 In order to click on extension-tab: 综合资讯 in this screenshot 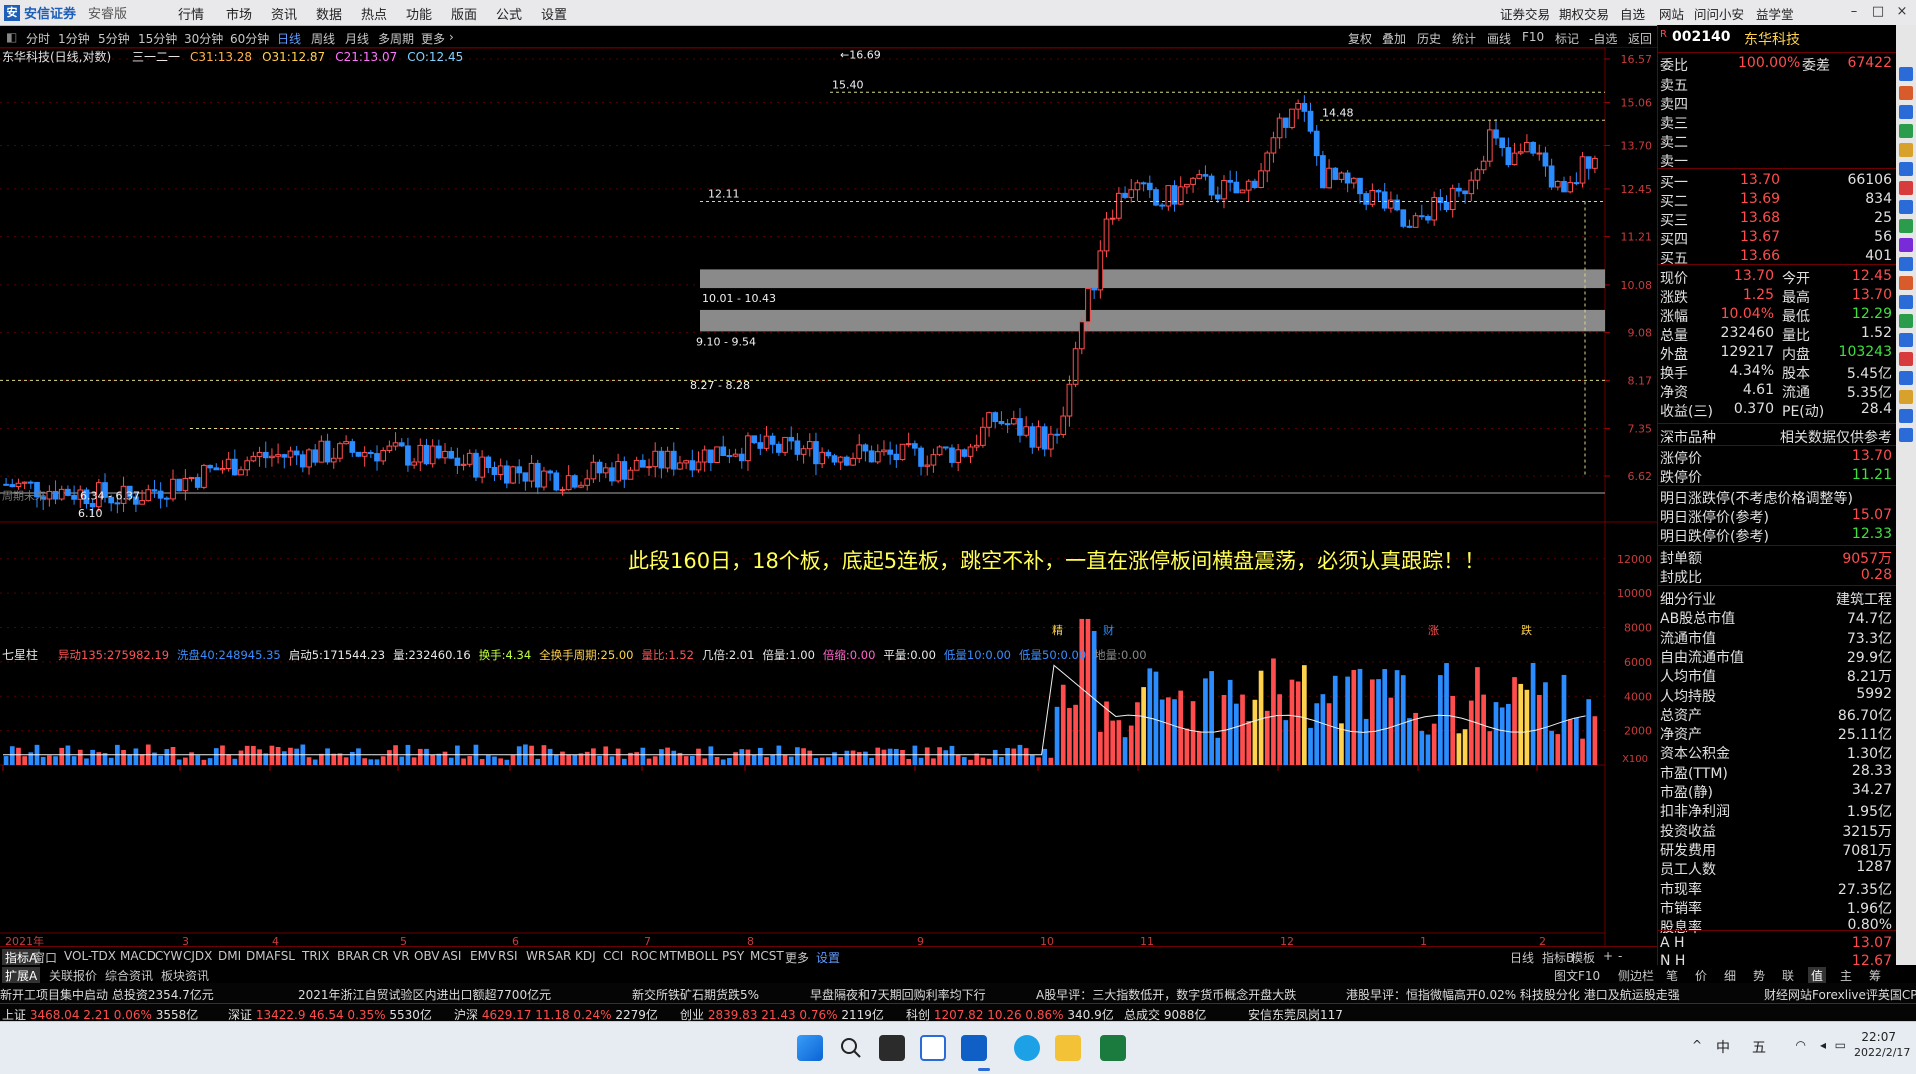, I will do `click(129, 975)`.